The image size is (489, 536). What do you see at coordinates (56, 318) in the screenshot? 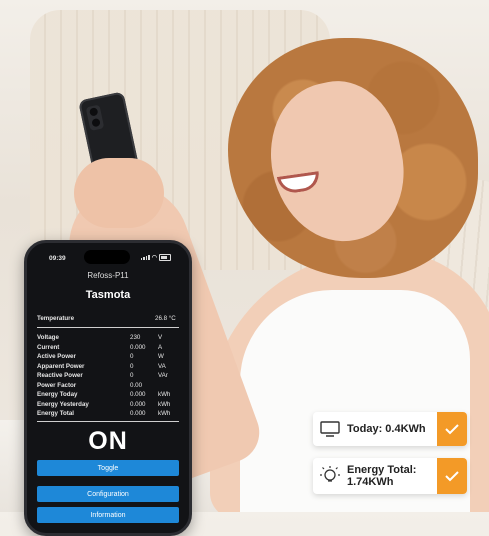
I see `temperature-label: Temperature` at bounding box center [56, 318].